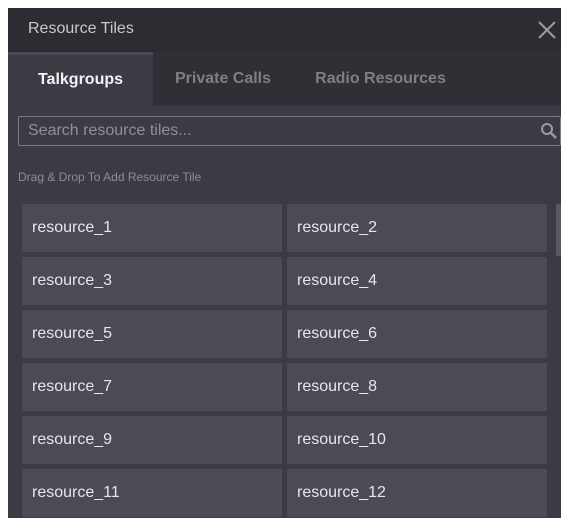  I want to click on resource-tile: resource_9, so click(152, 440).